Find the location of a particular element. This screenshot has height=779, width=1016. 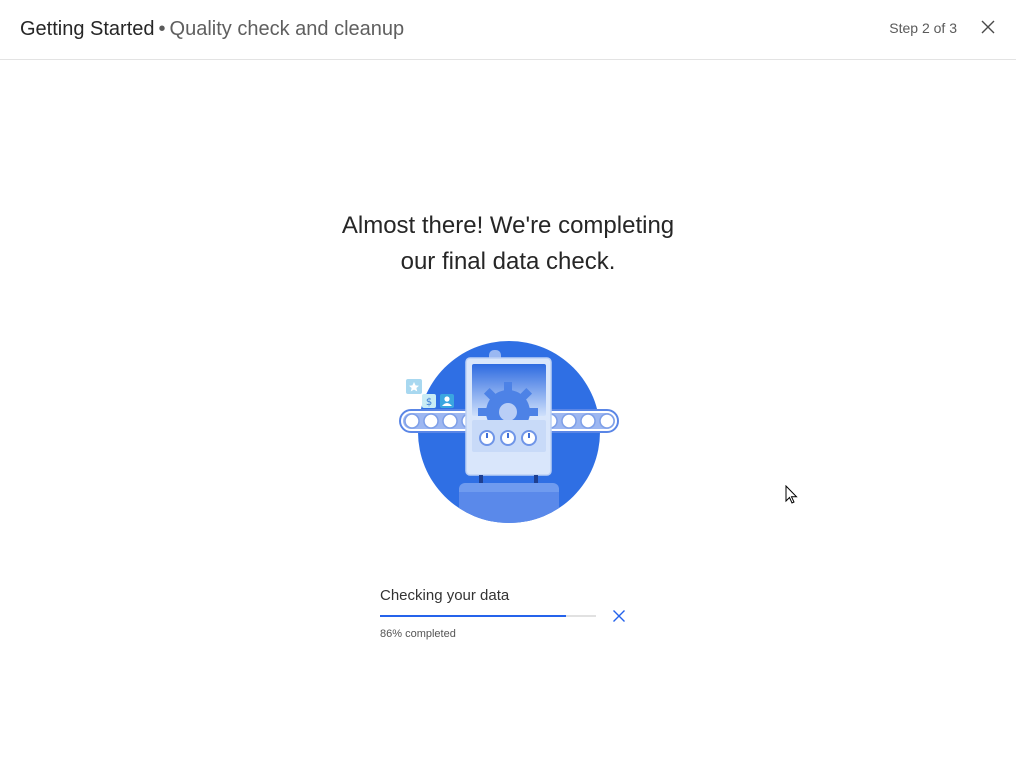

progress-bar is located at coordinates (488, 616).